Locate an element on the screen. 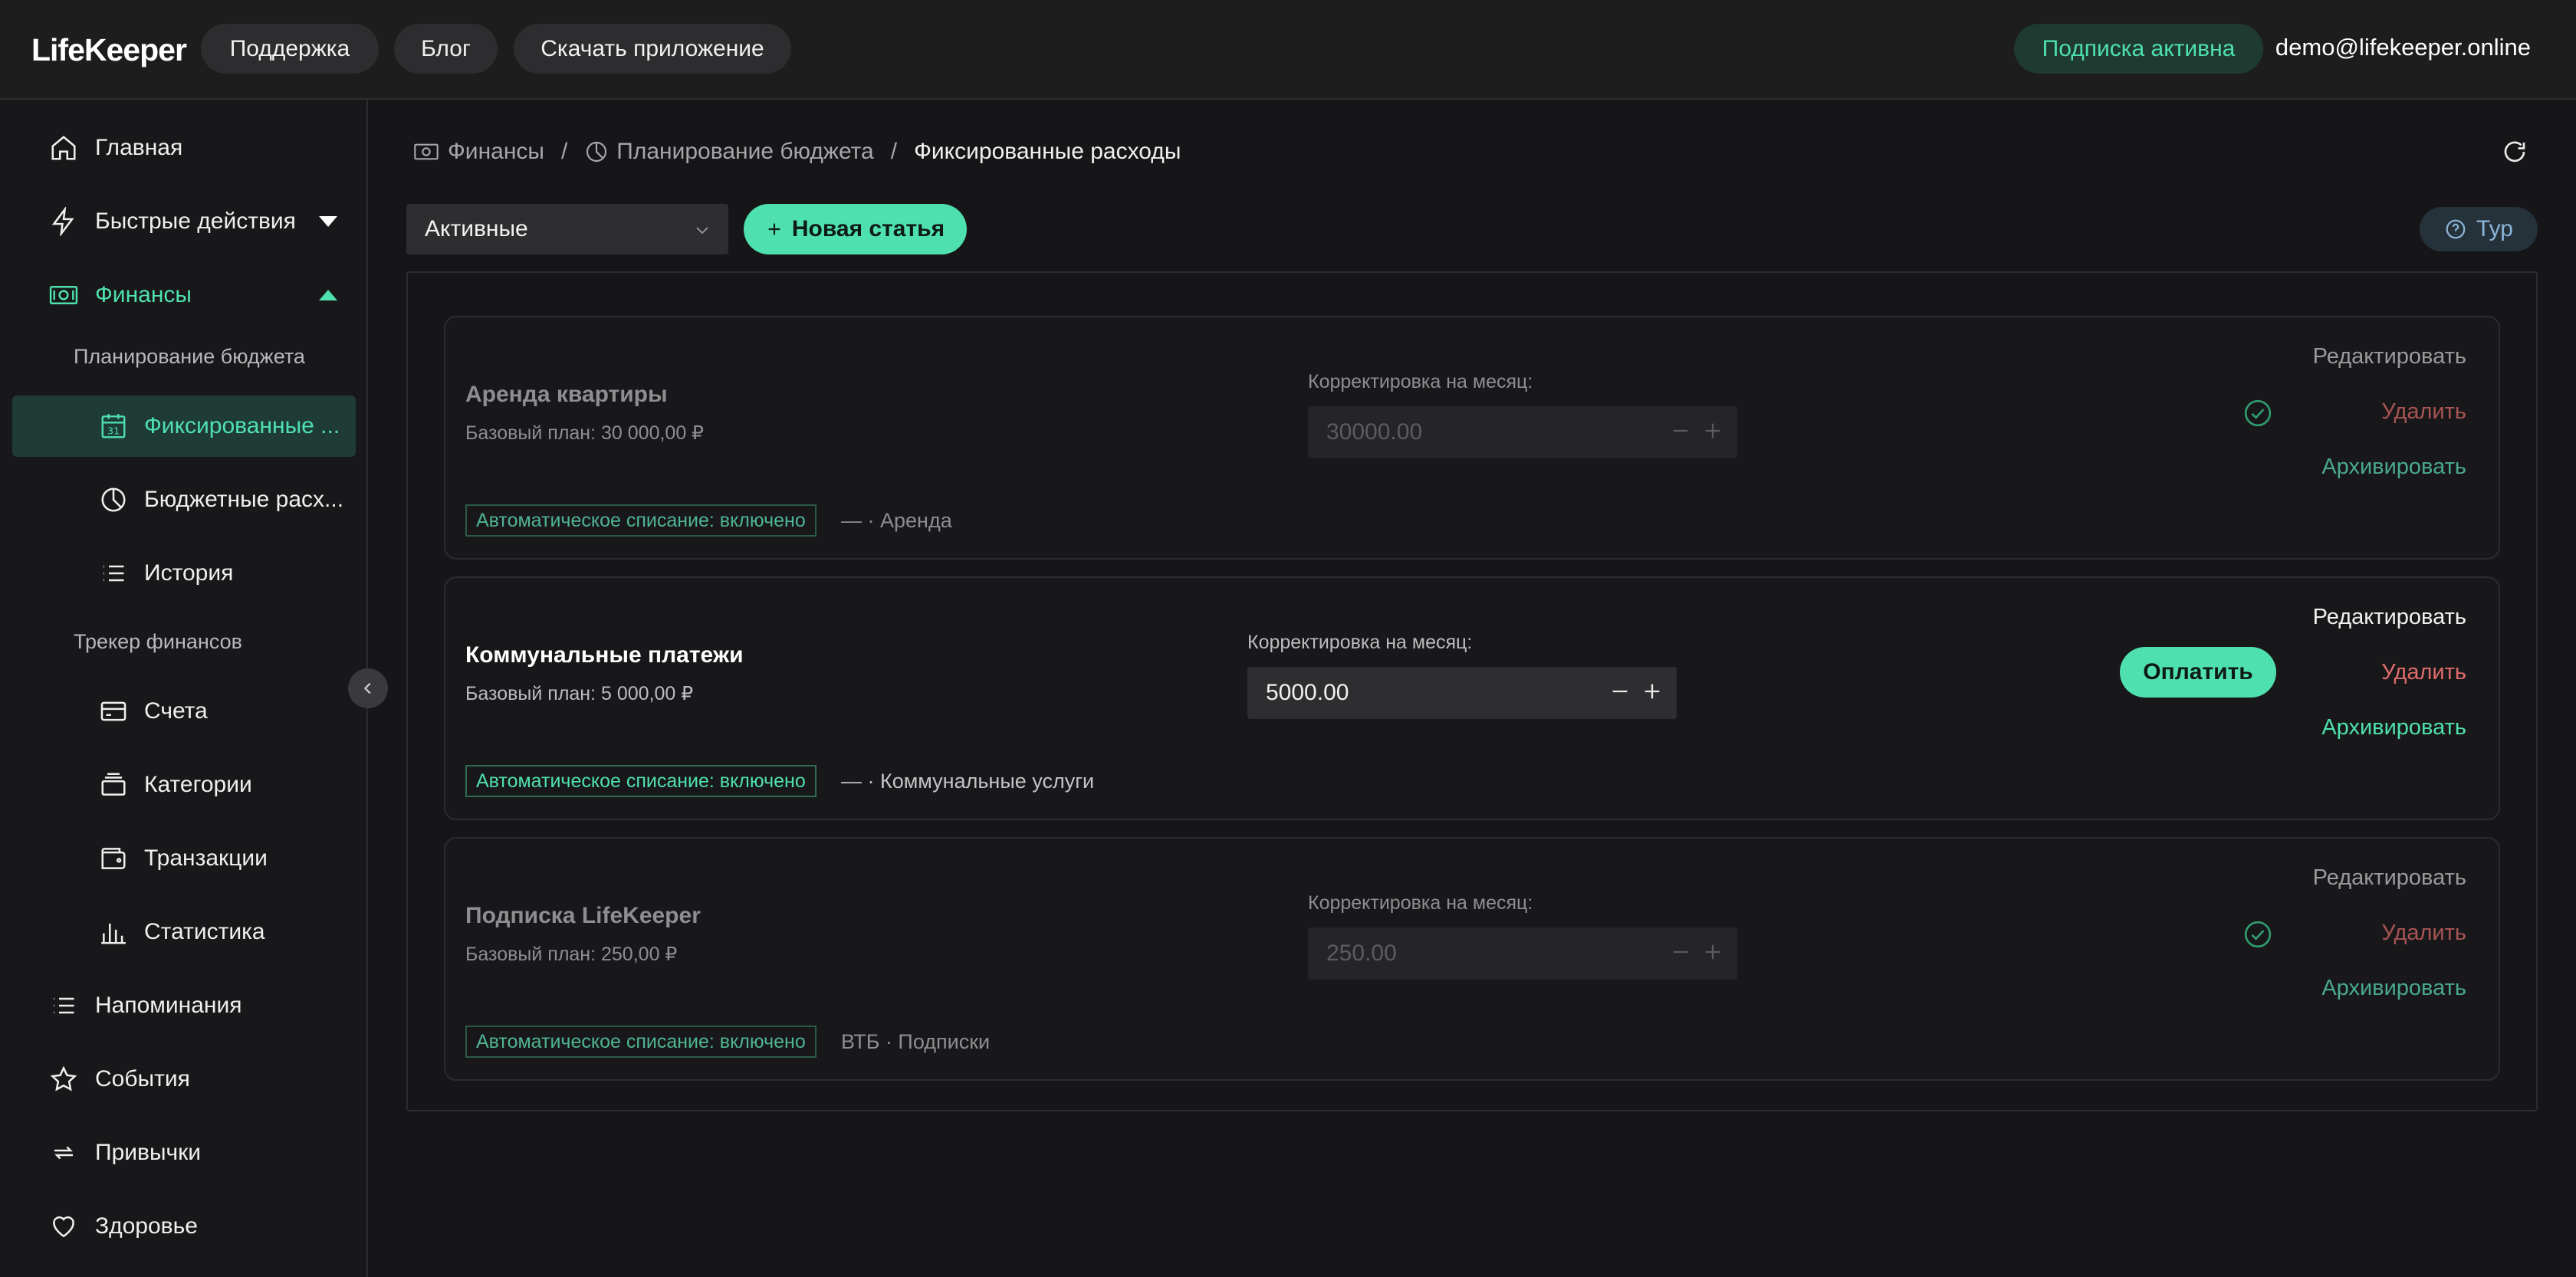  support-button: Поддержка is located at coordinates (290, 49).